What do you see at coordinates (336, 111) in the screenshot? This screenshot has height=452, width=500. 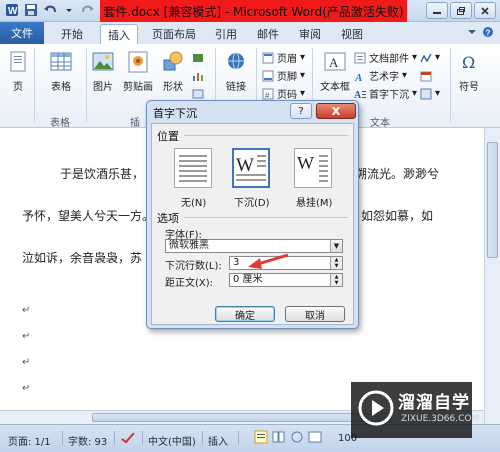 I see `dialog-close-button: X` at bounding box center [336, 111].